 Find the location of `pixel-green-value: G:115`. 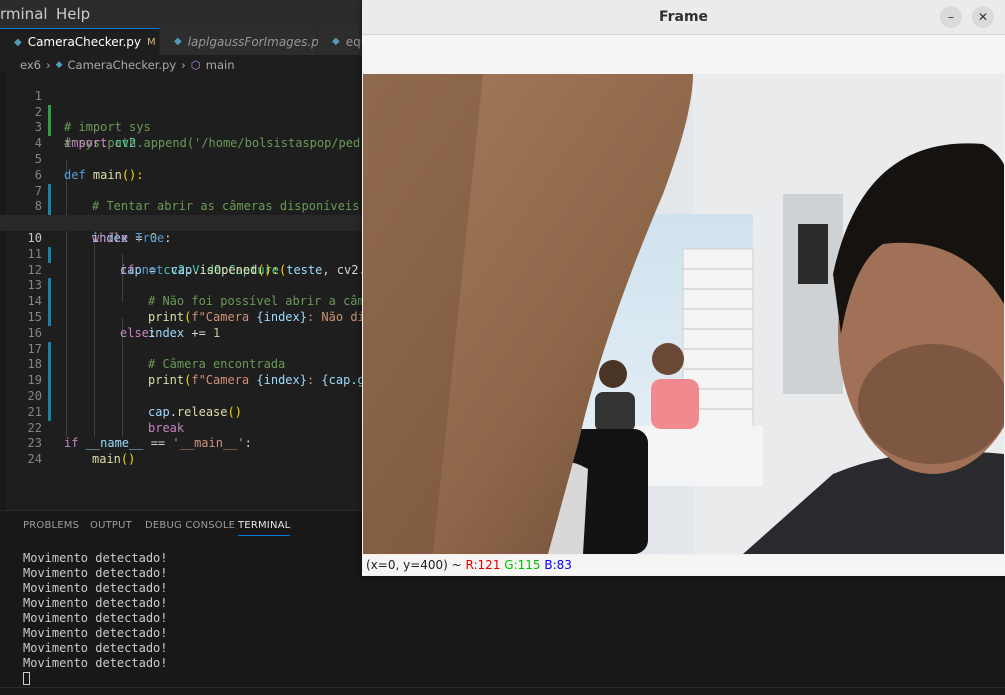

pixel-green-value: G:115 is located at coordinates (522, 565).